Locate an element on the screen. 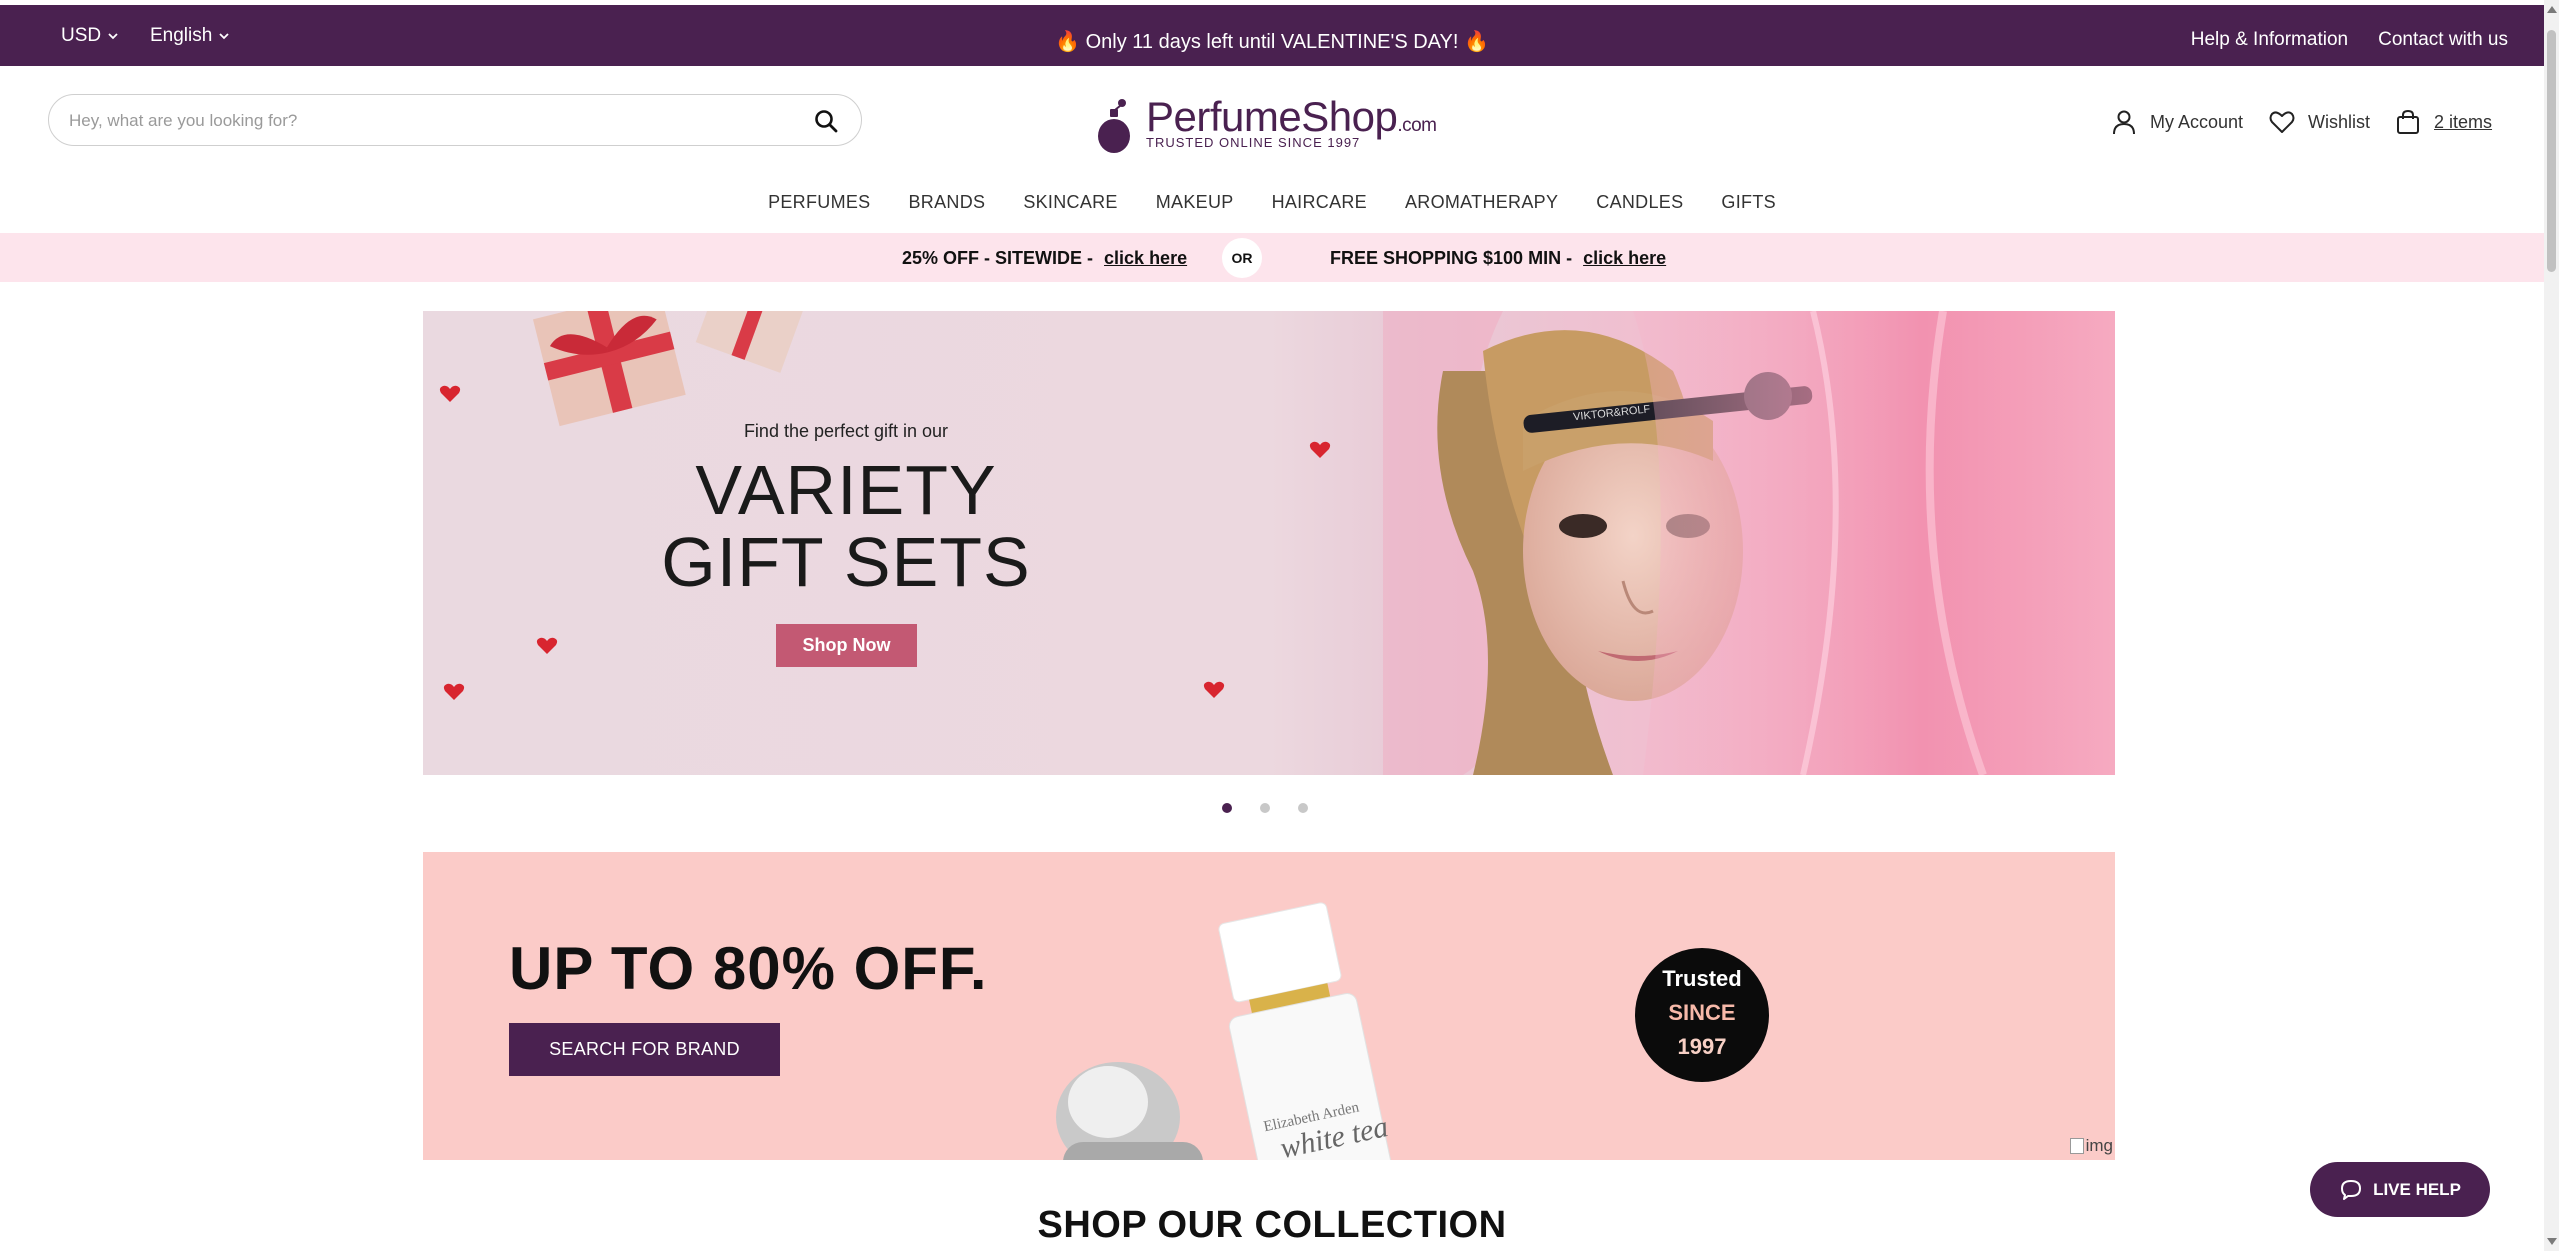 This screenshot has width=2559, height=1251. broken-image-alt: img is located at coordinates (2099, 1145).